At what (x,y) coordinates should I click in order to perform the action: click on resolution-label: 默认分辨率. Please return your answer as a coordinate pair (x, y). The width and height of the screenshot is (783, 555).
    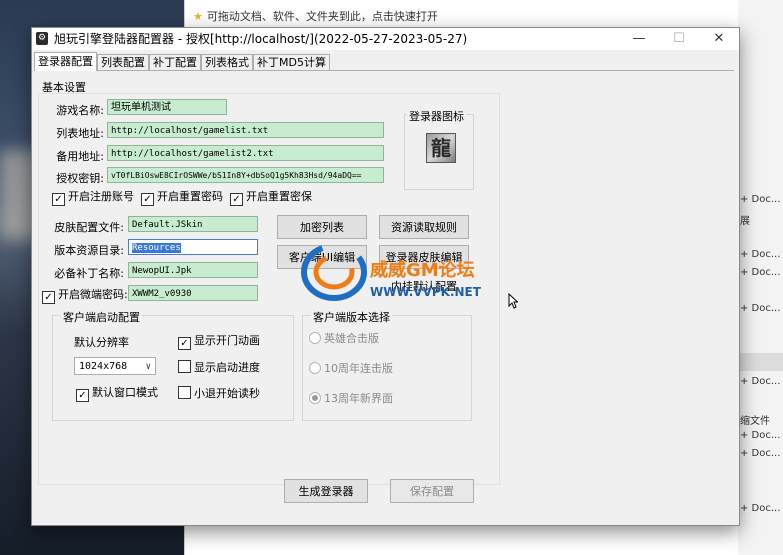
    Looking at the image, I should click on (101, 342).